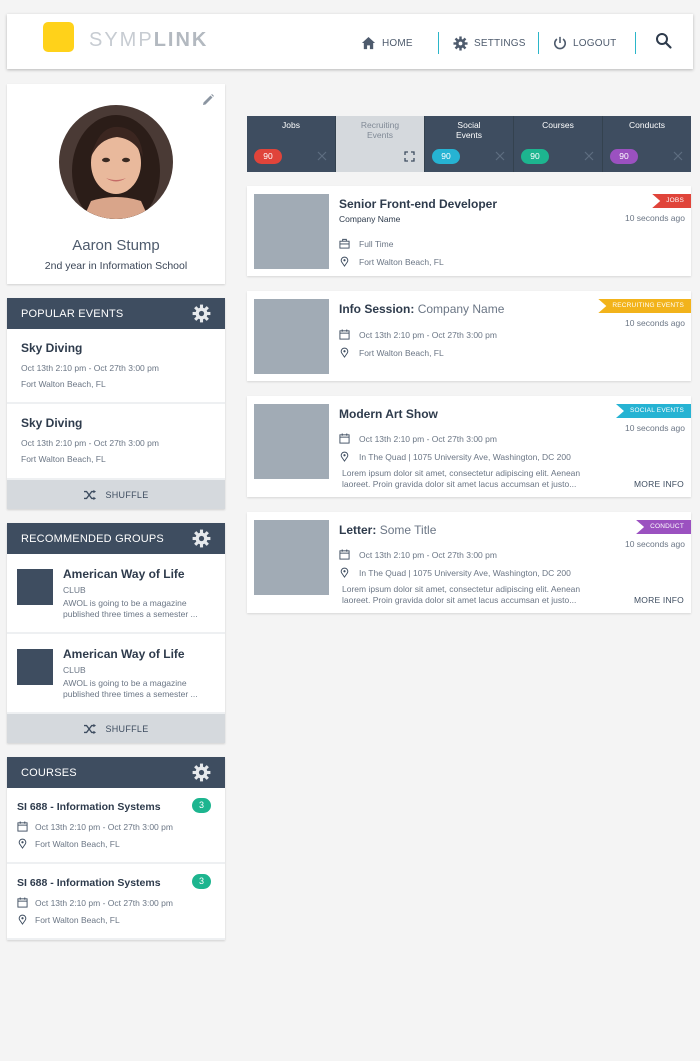  I want to click on pencil-icon, so click(208, 100).